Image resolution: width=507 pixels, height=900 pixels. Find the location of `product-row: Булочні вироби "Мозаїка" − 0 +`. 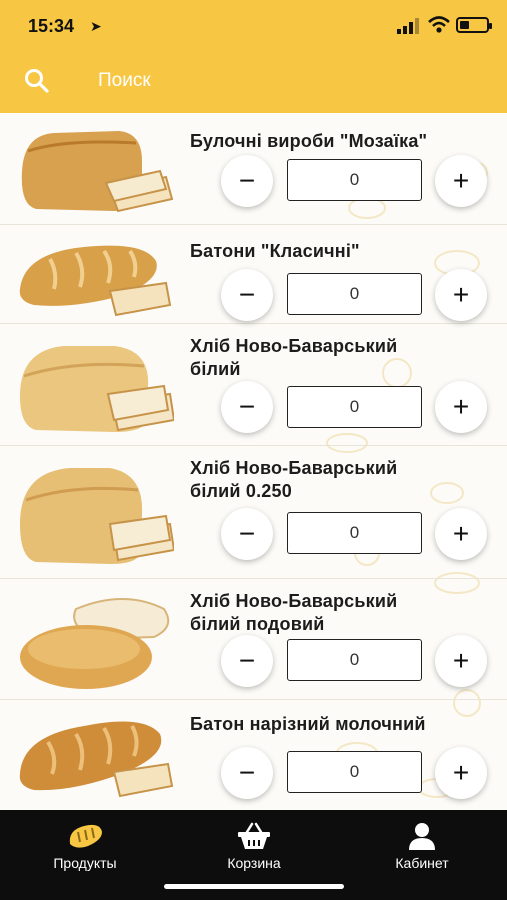

product-row: Булочні вироби "Мозаїка" − 0 + is located at coordinates (253, 169).